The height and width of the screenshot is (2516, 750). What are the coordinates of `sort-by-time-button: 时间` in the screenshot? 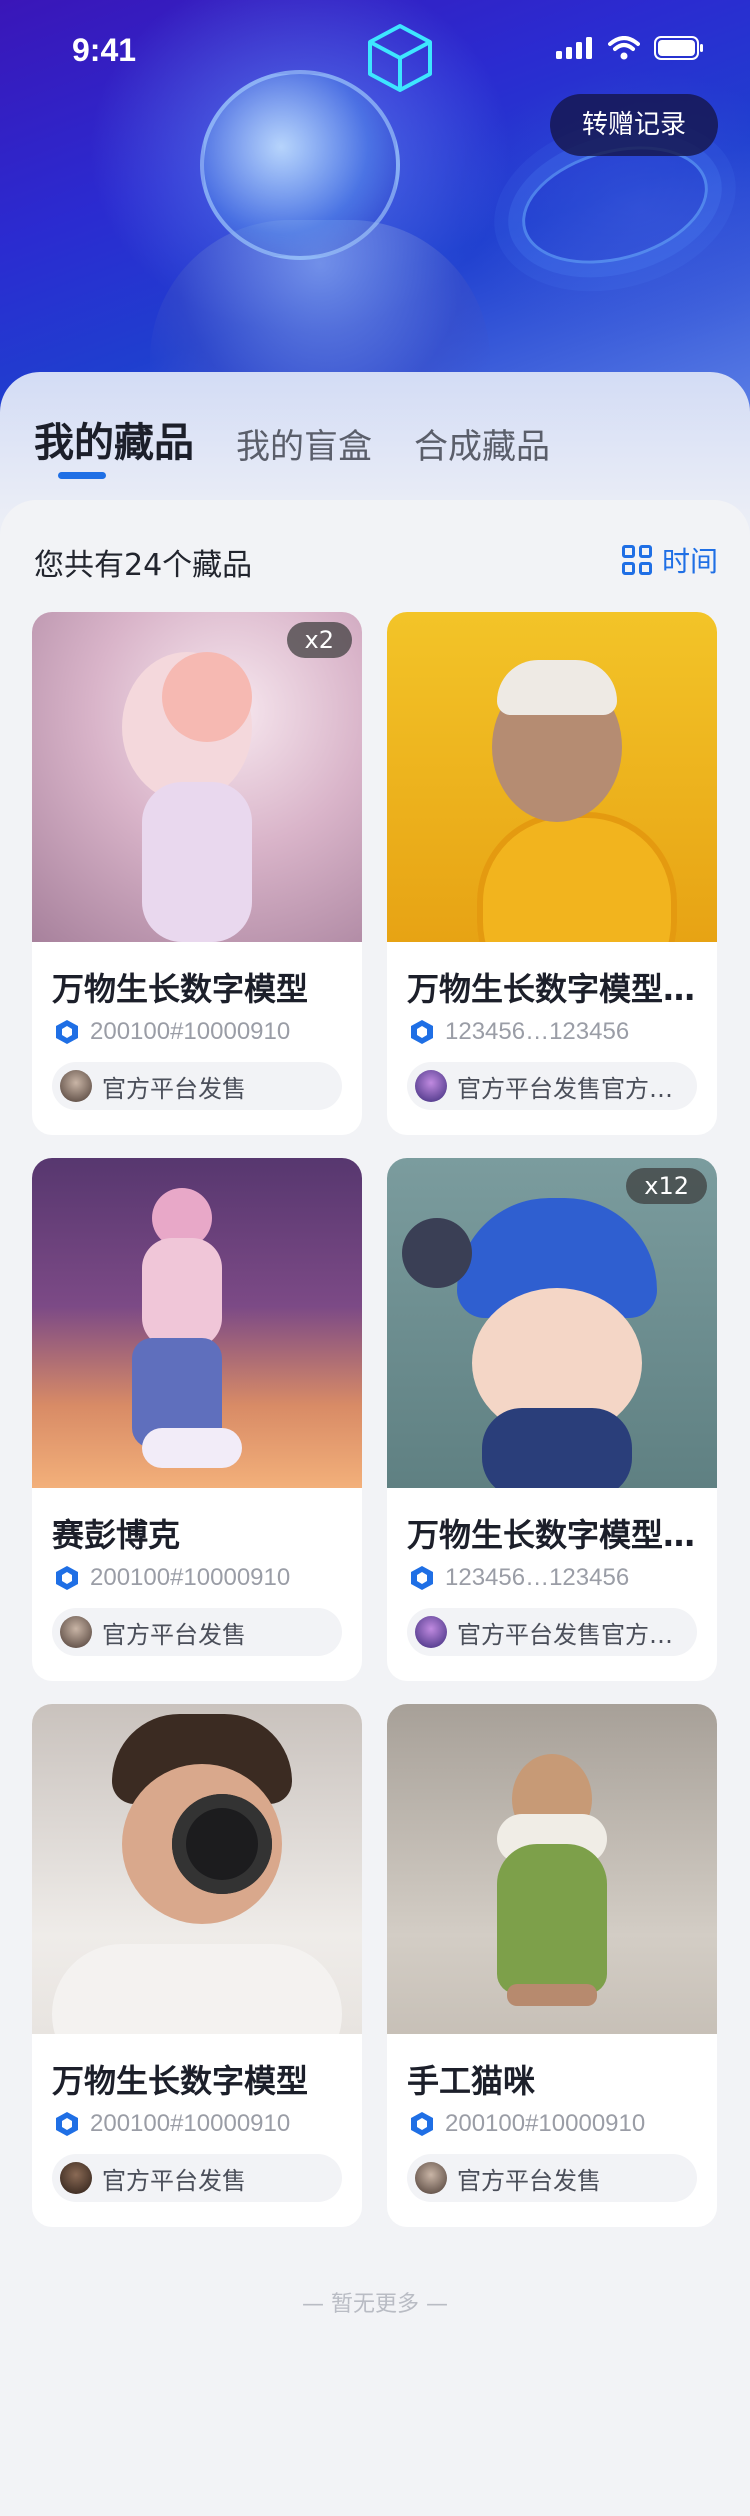 It's located at (669, 560).